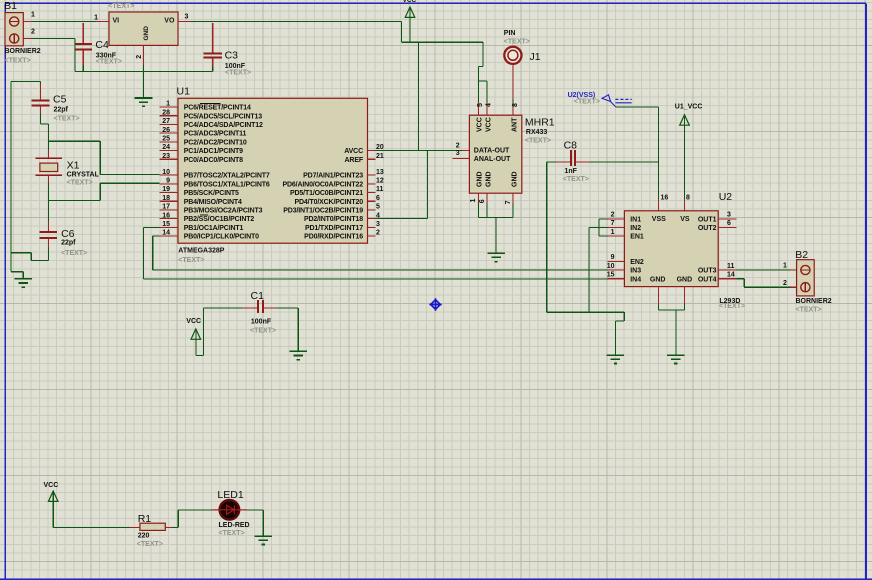 This screenshot has height=580, width=872. I want to click on svg-text: 17, so click(166, 207).